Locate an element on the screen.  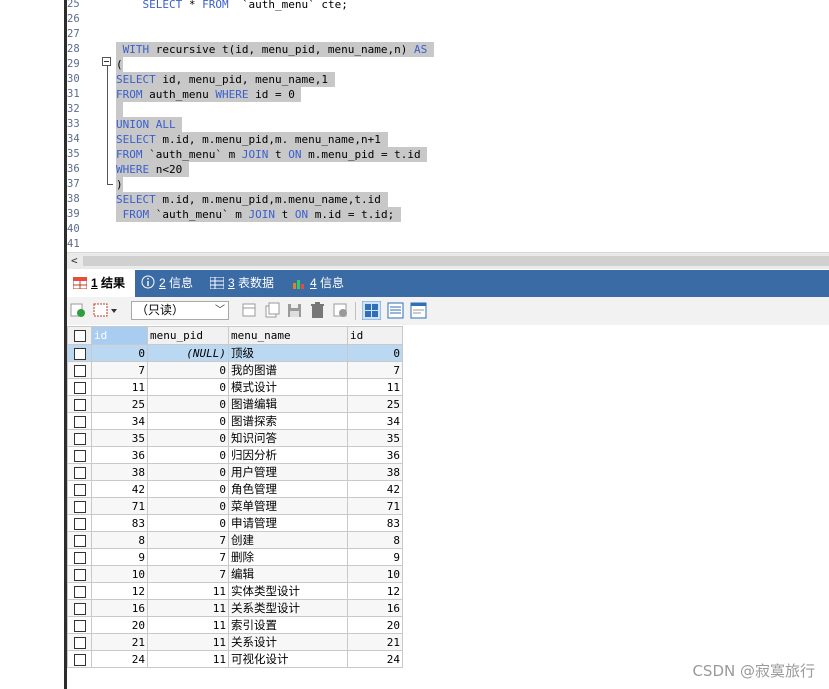
table-row: 24 11 可视化设计 24 is located at coordinates (235, 659).